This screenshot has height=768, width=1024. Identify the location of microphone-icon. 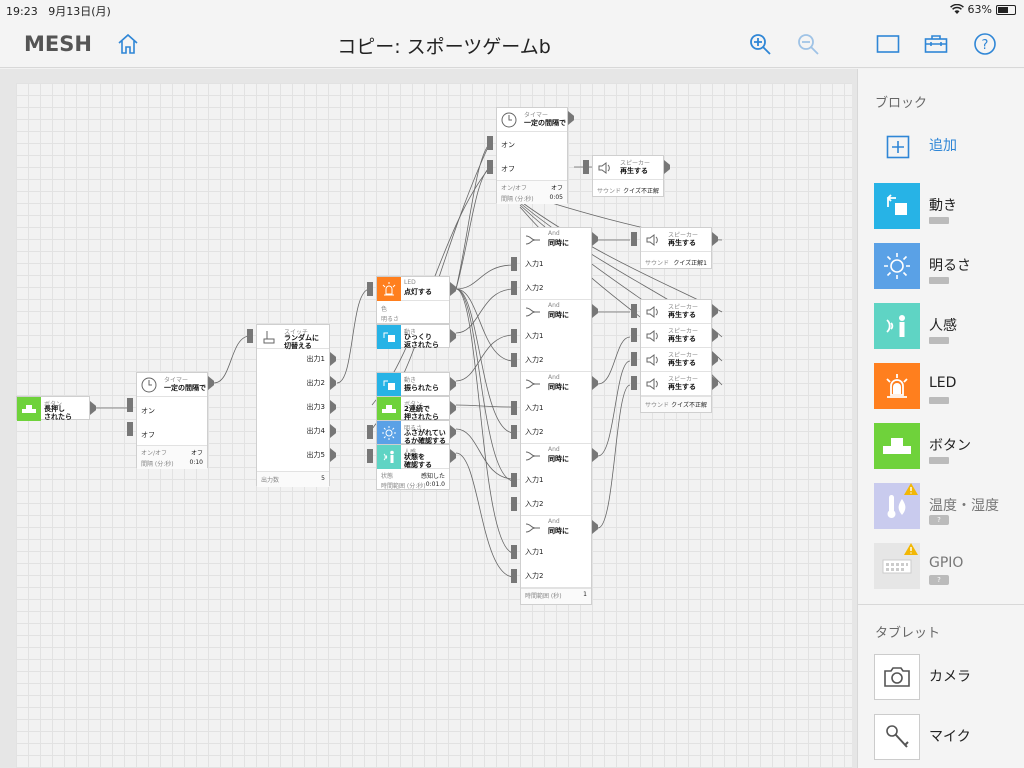
(897, 737).